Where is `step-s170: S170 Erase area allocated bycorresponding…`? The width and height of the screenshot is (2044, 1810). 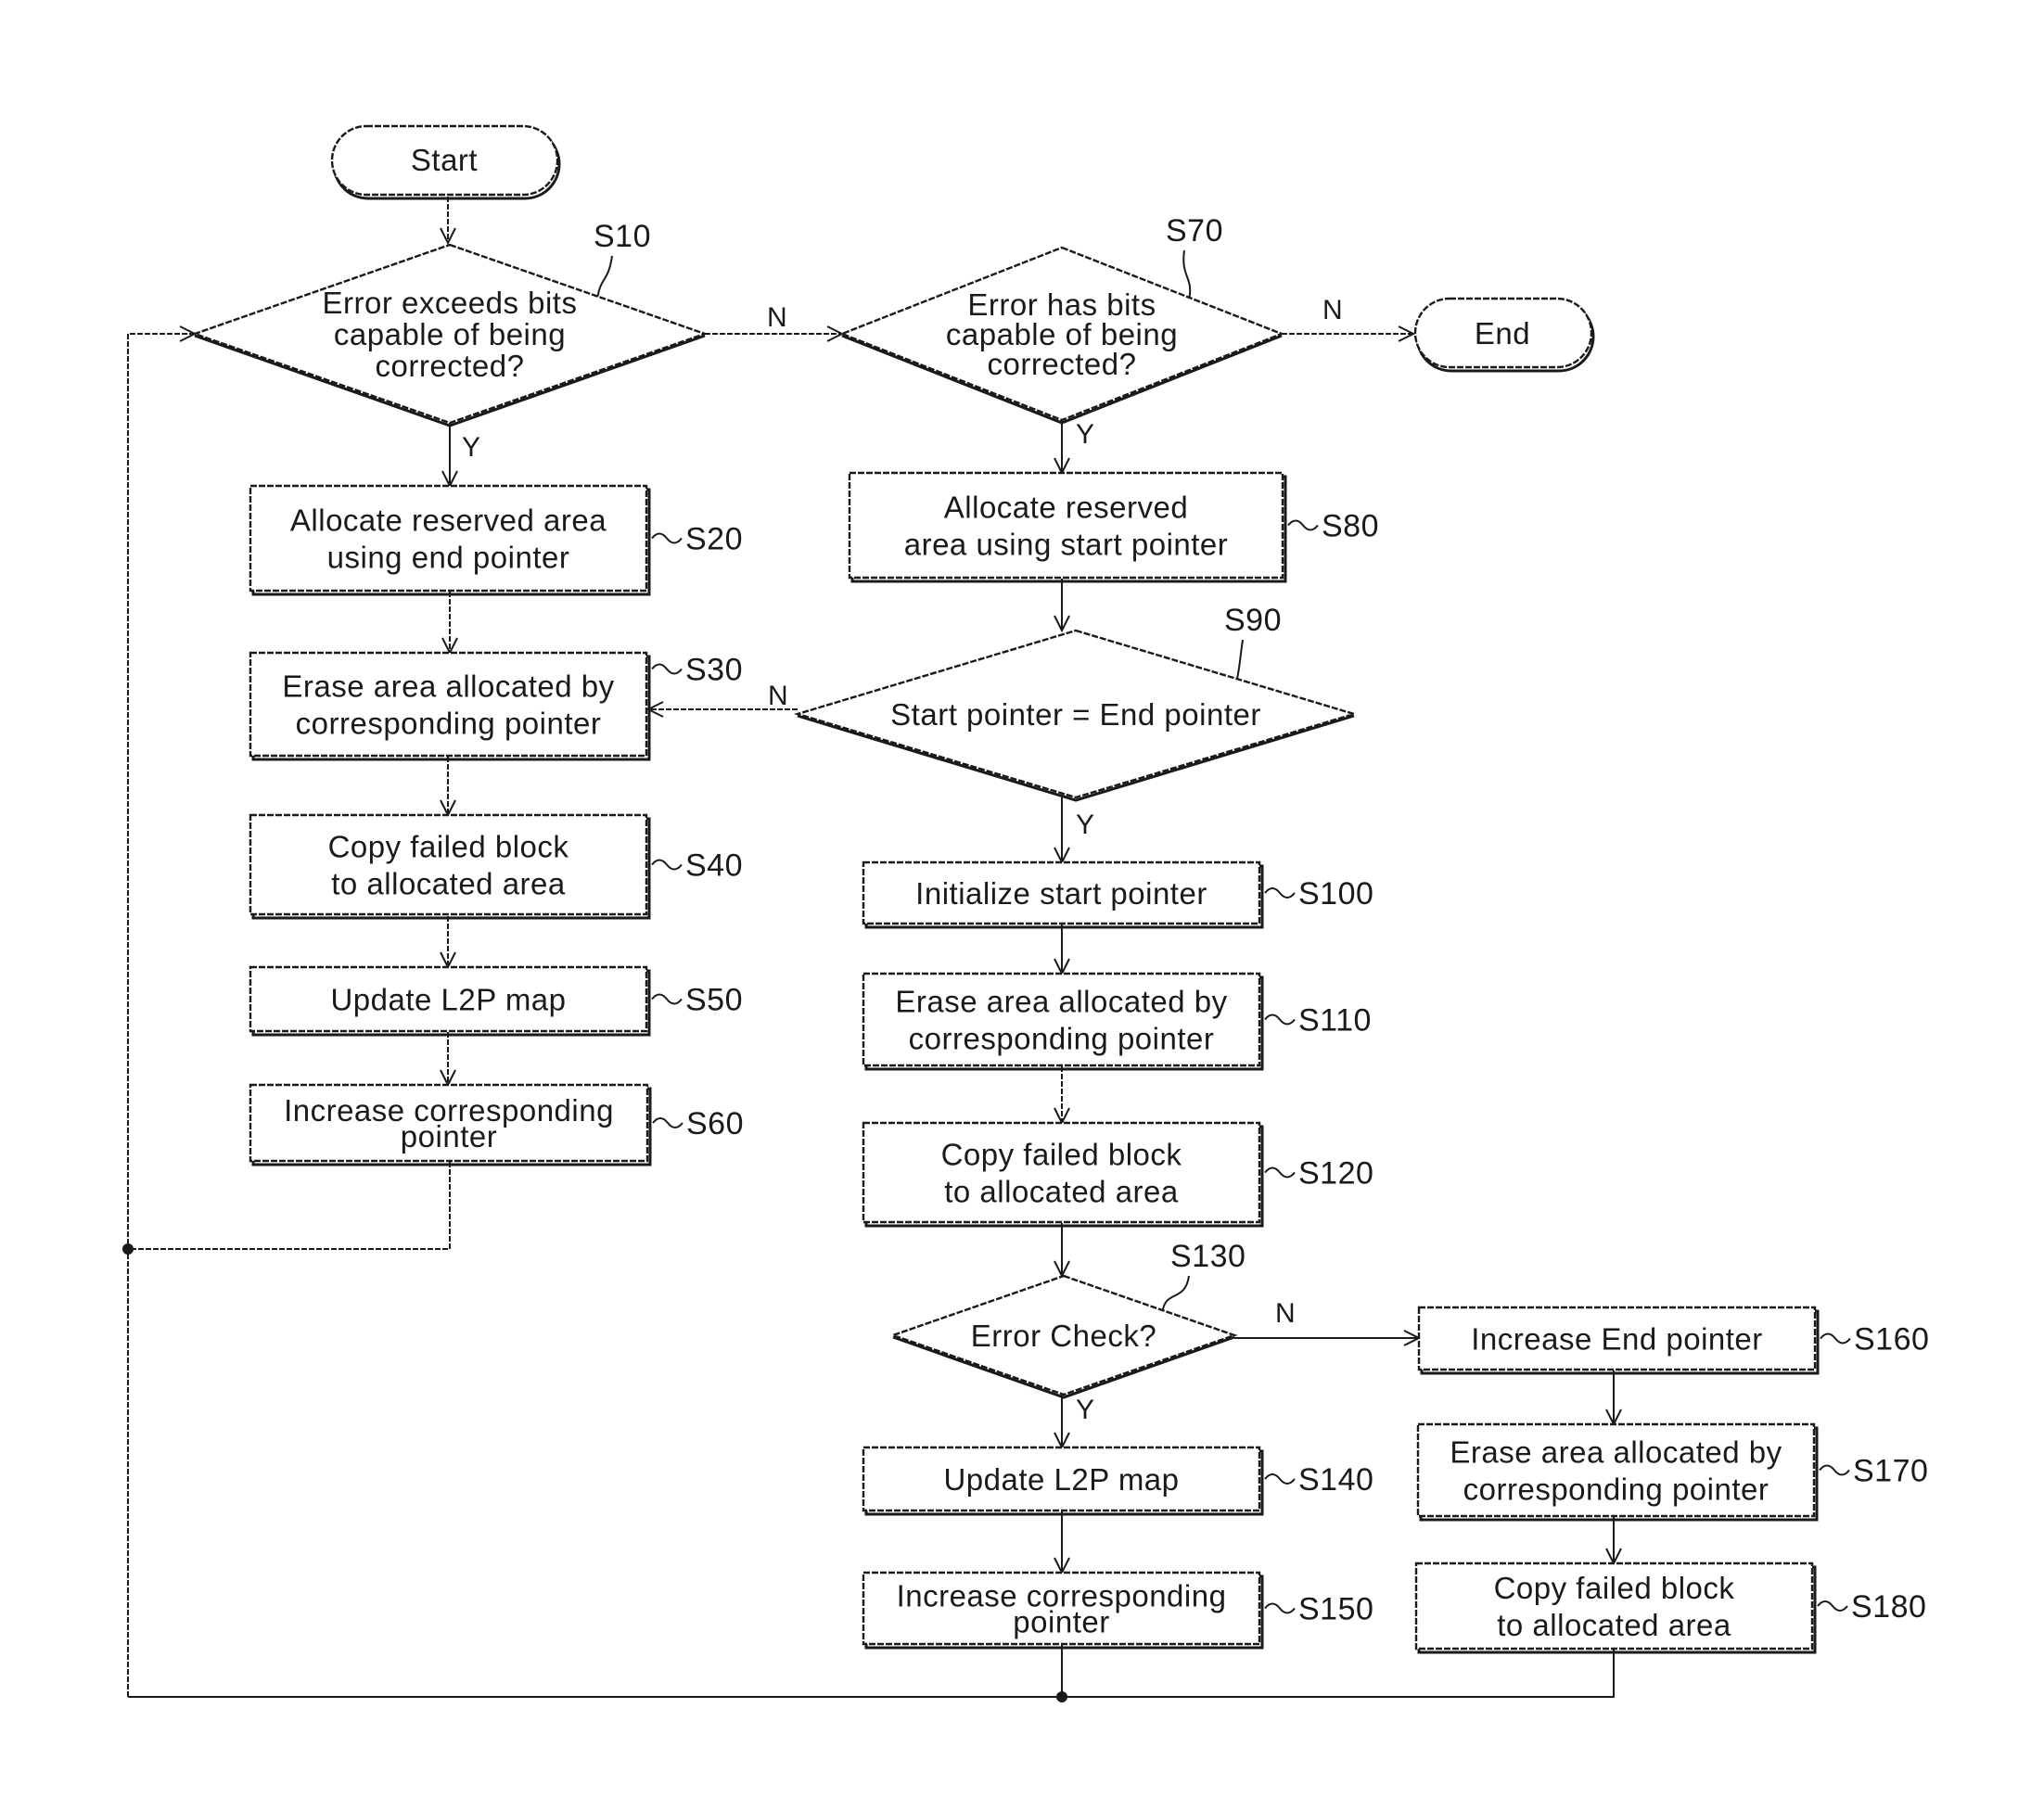 step-s170: S170 Erase area allocated bycorresponding… is located at coordinates (1672, 1472).